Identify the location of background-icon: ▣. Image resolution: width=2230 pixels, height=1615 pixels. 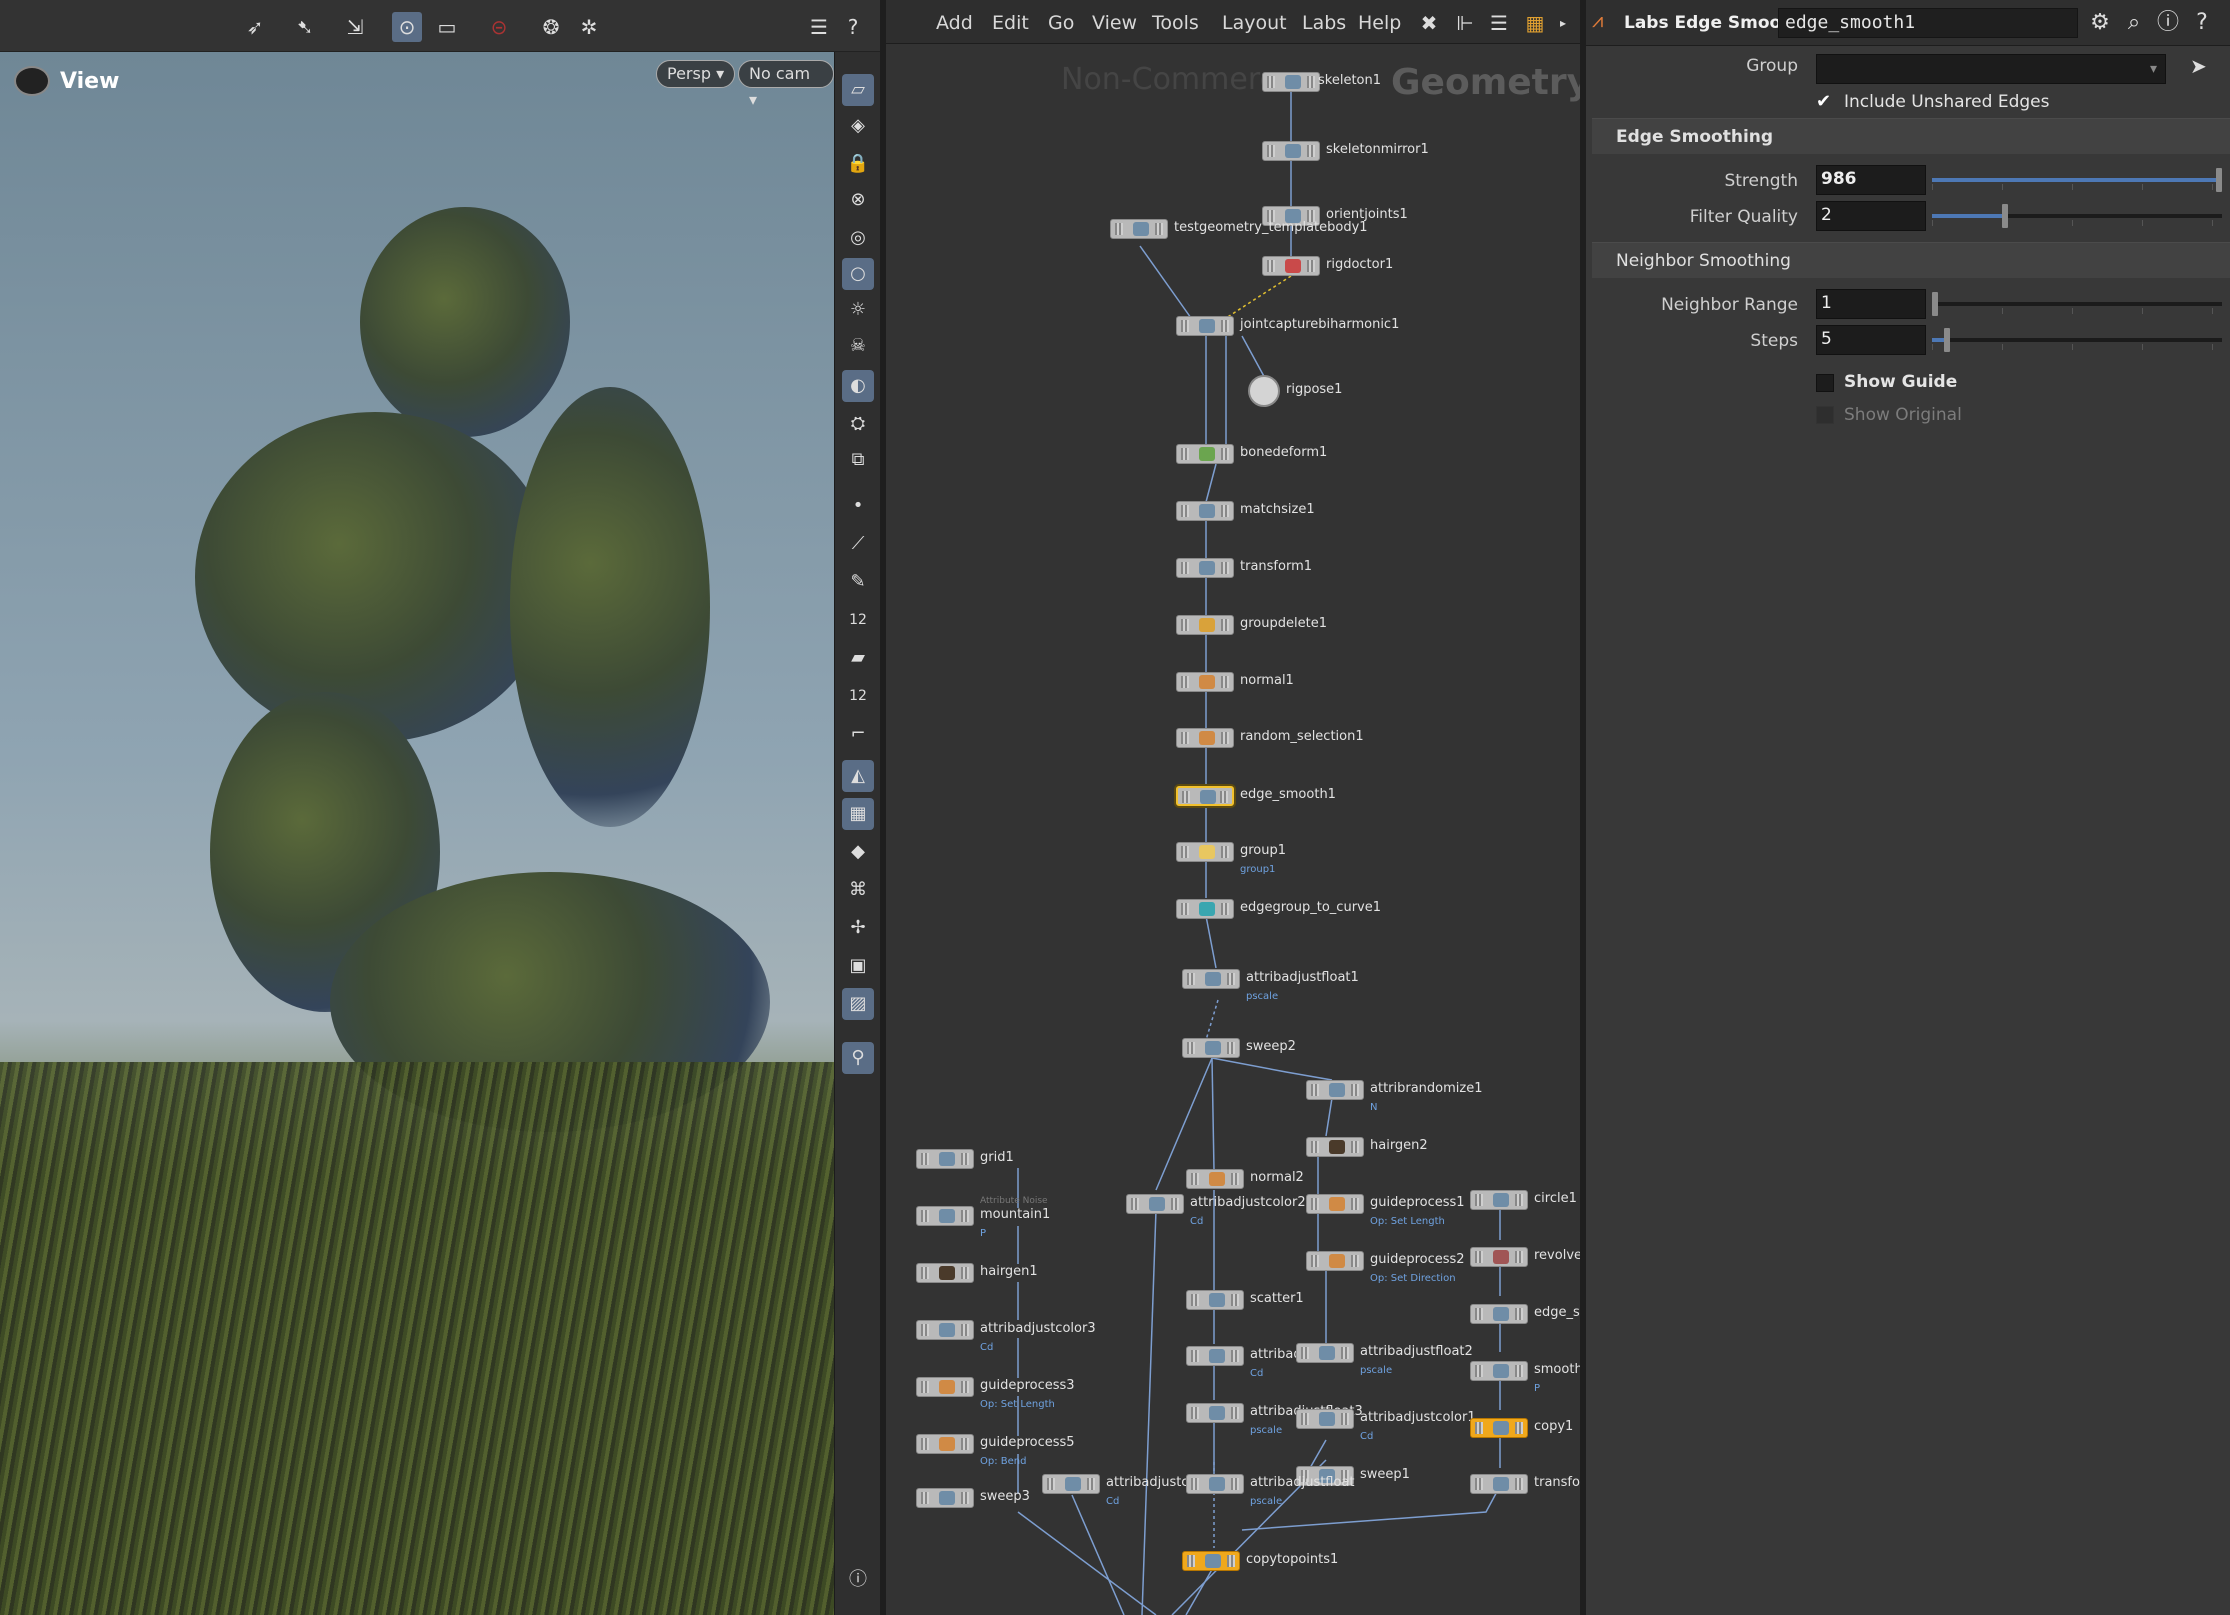
(858, 966).